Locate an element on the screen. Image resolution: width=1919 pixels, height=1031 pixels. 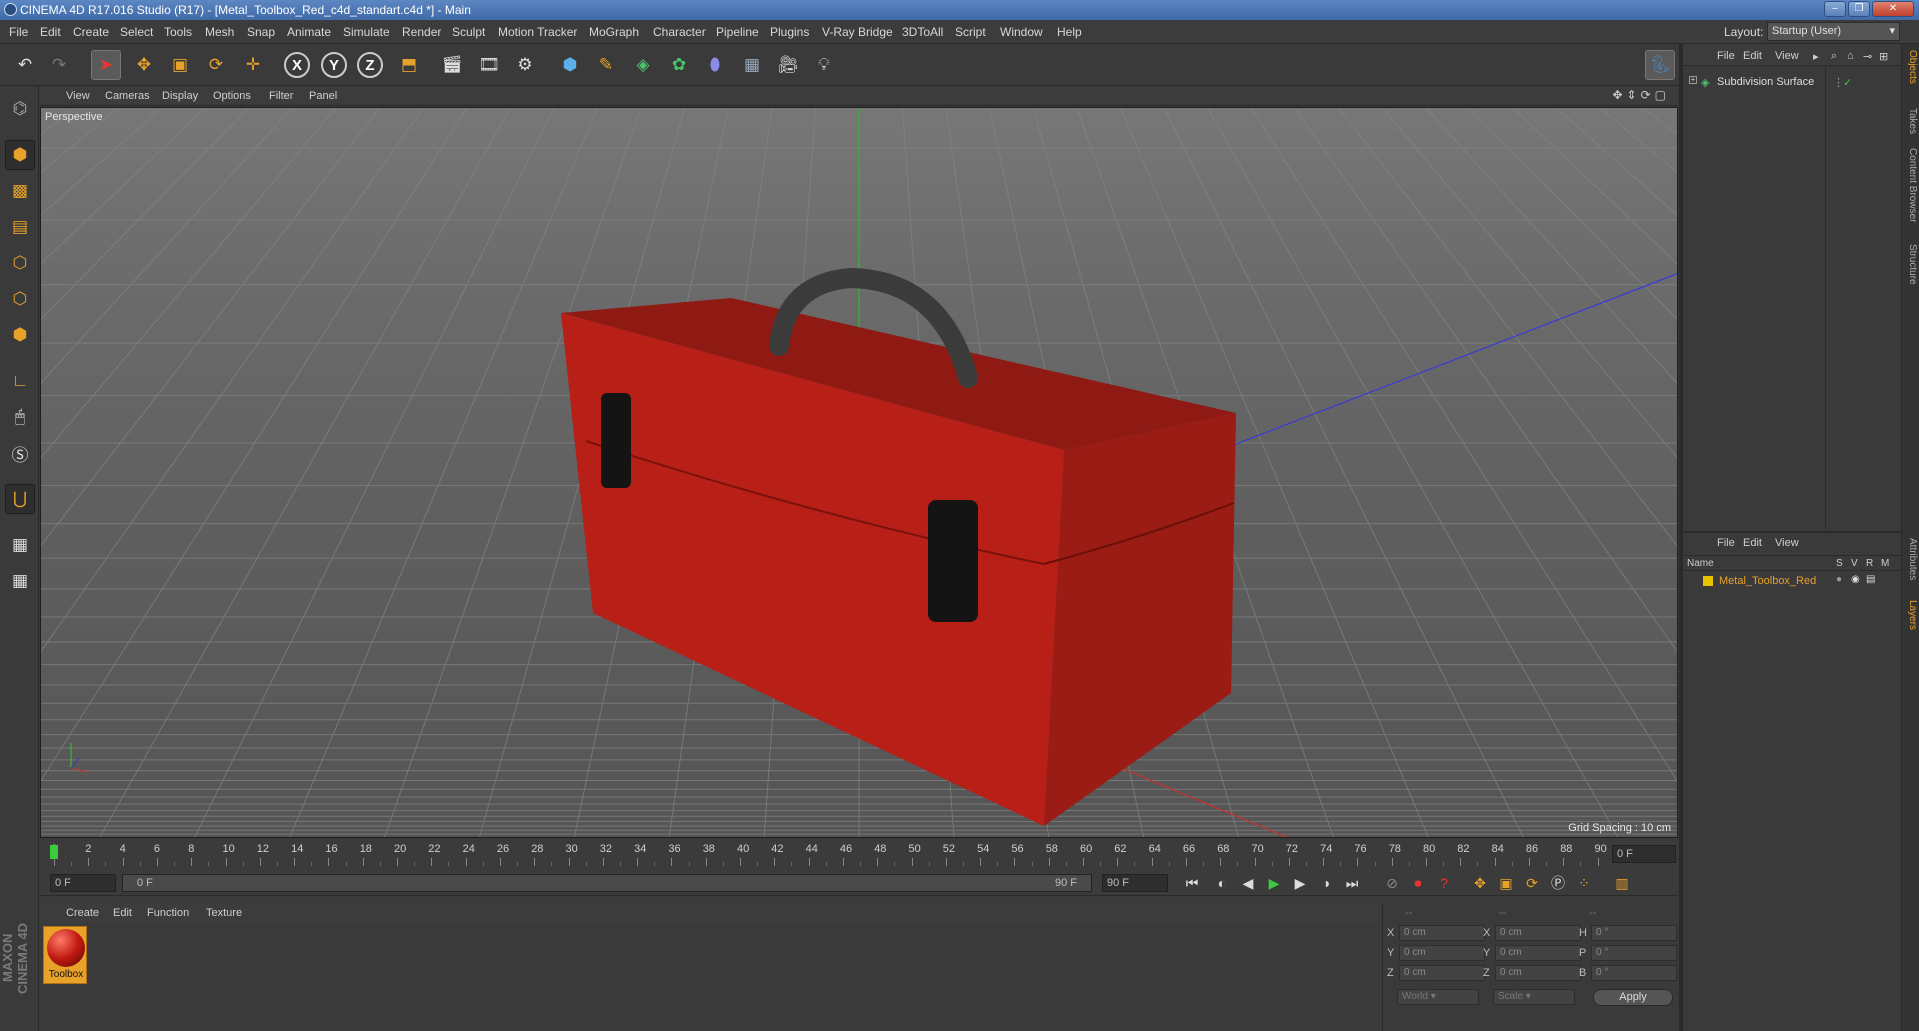
render-clapper-icon: ▤ is located at coordinates (1870, 579).